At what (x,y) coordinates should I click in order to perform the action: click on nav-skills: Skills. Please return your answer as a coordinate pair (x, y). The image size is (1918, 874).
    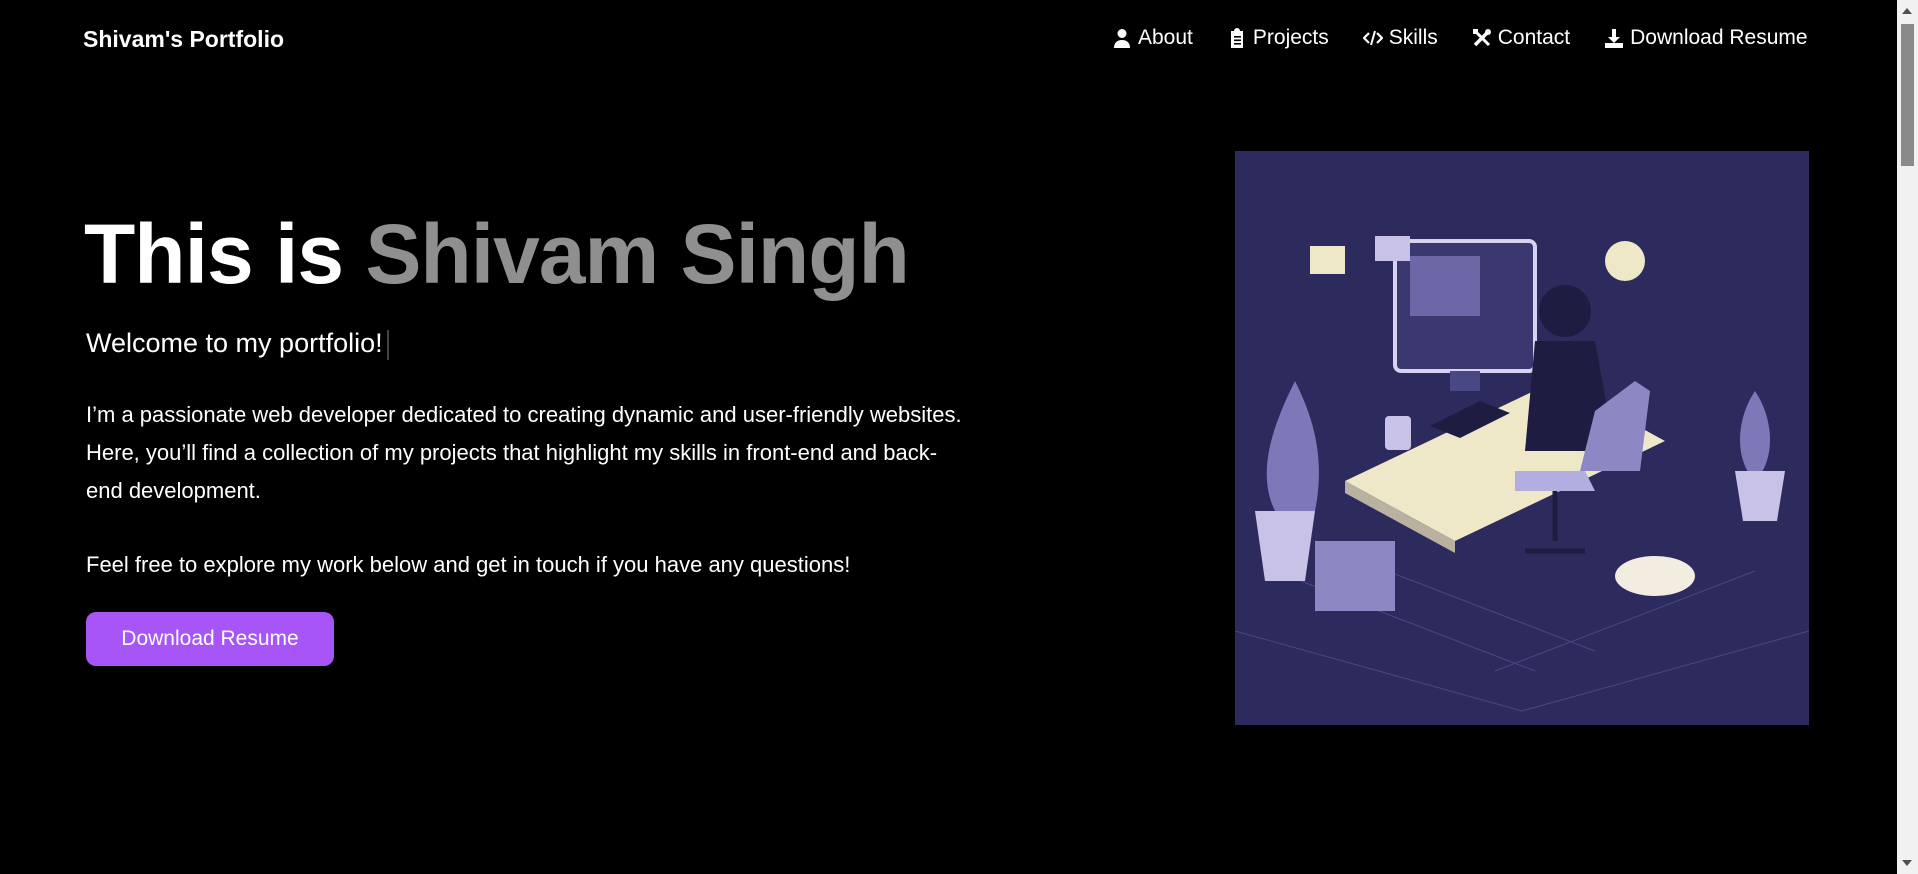
    Looking at the image, I should click on (1400, 38).